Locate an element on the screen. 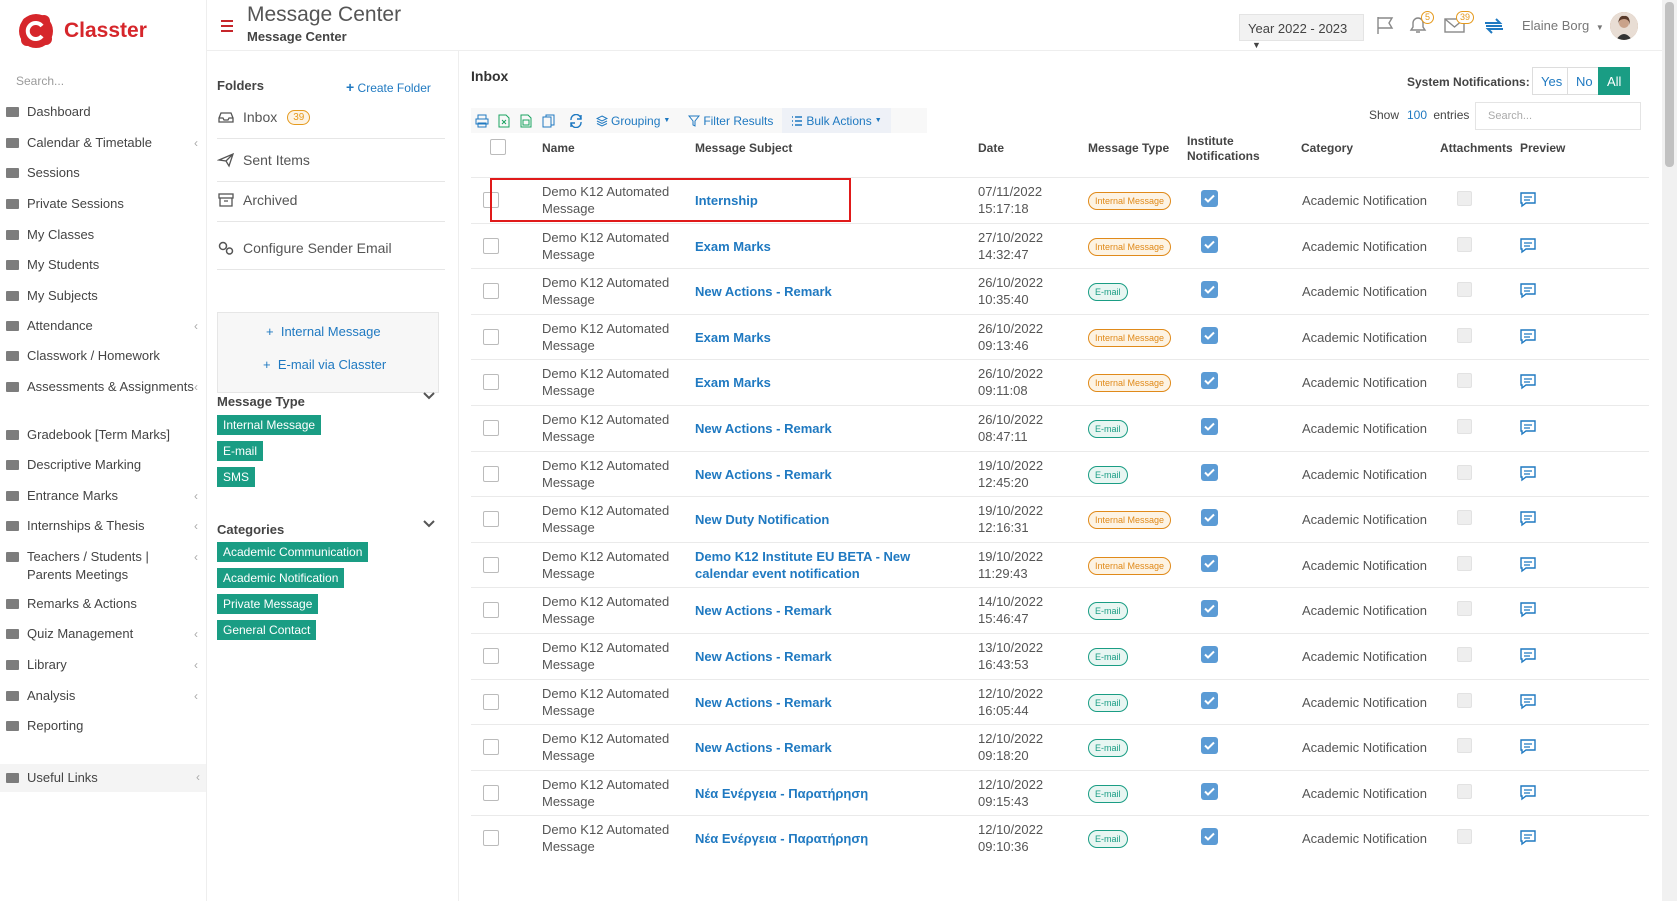 This screenshot has width=1677, height=901. folder-inbox: Inbox 39 is located at coordinates (331, 117).